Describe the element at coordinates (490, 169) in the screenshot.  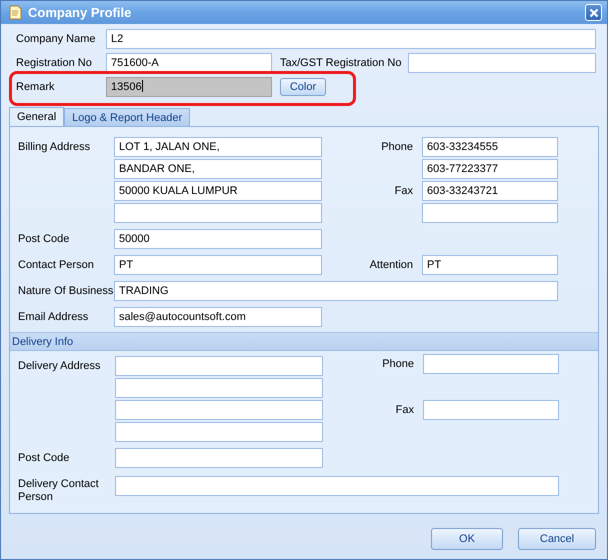
I see `text-field: 603-77223377` at that location.